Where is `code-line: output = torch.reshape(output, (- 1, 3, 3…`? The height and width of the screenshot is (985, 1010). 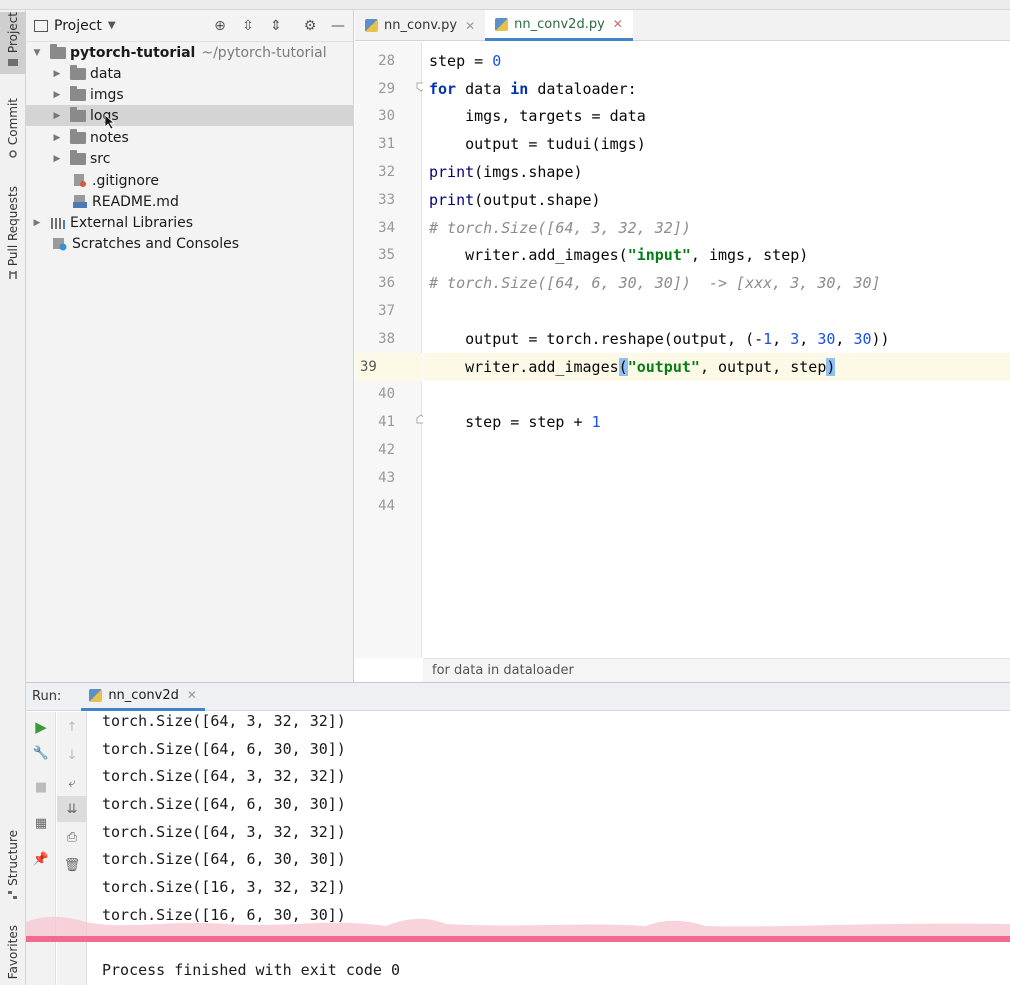 code-line: output = torch.reshape(output, (- 1, 3, 3… is located at coordinates (716, 339).